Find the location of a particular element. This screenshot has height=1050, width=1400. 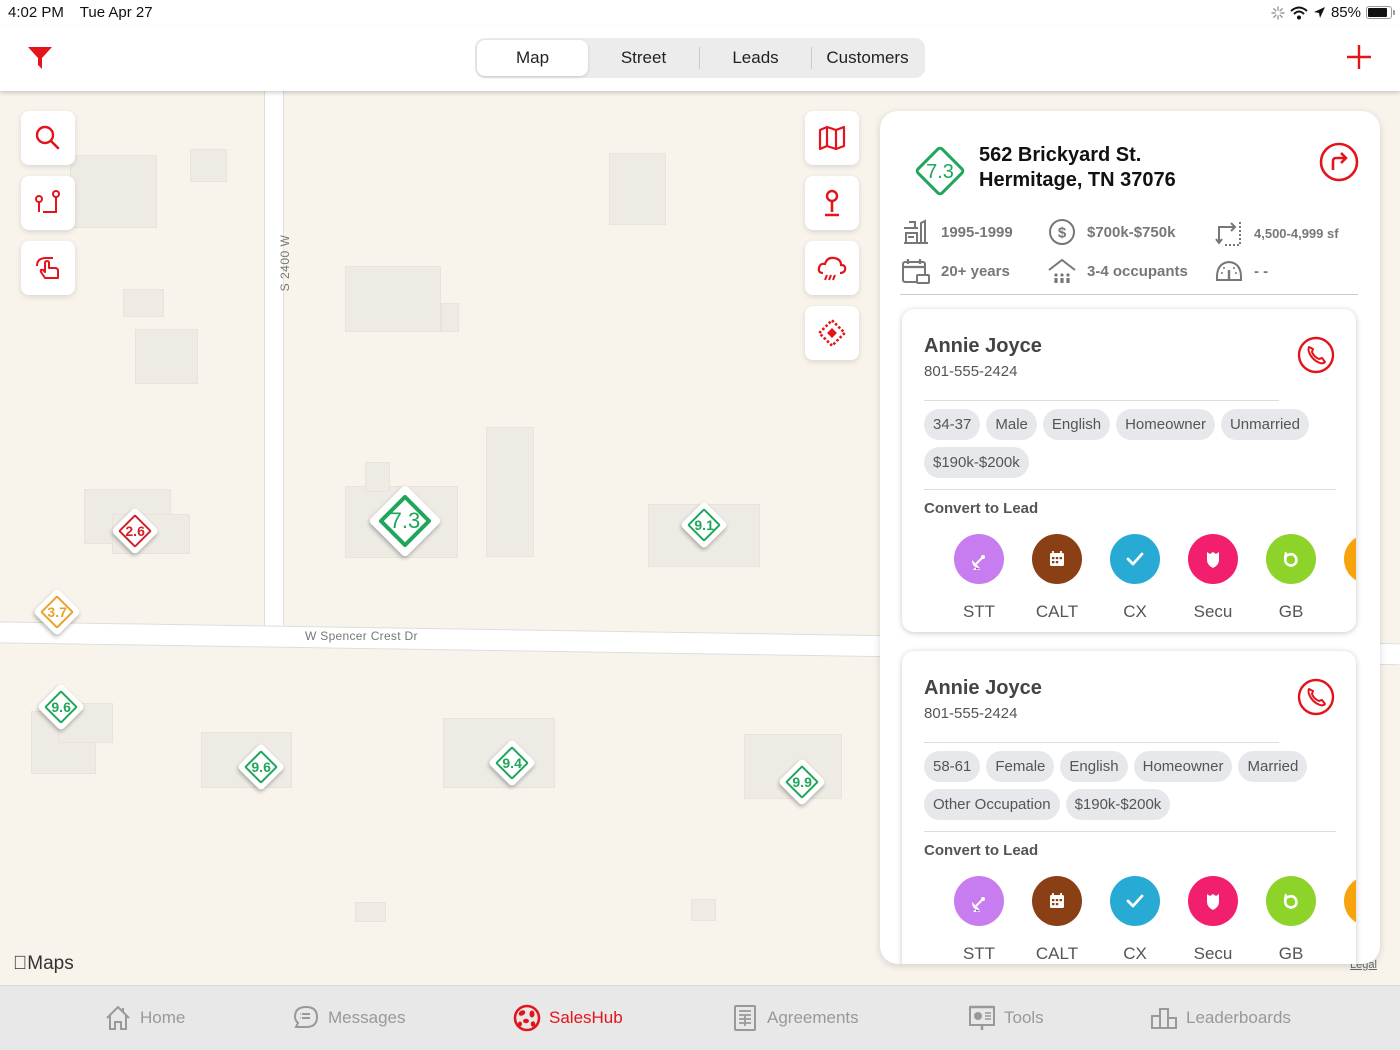

plus-icon is located at coordinates (1359, 57).